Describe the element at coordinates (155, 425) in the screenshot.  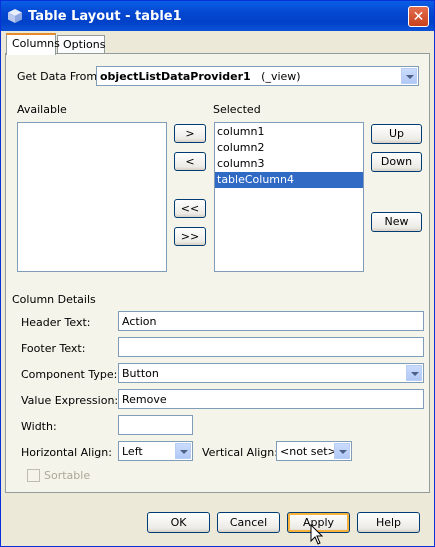
I see `width-input` at that location.